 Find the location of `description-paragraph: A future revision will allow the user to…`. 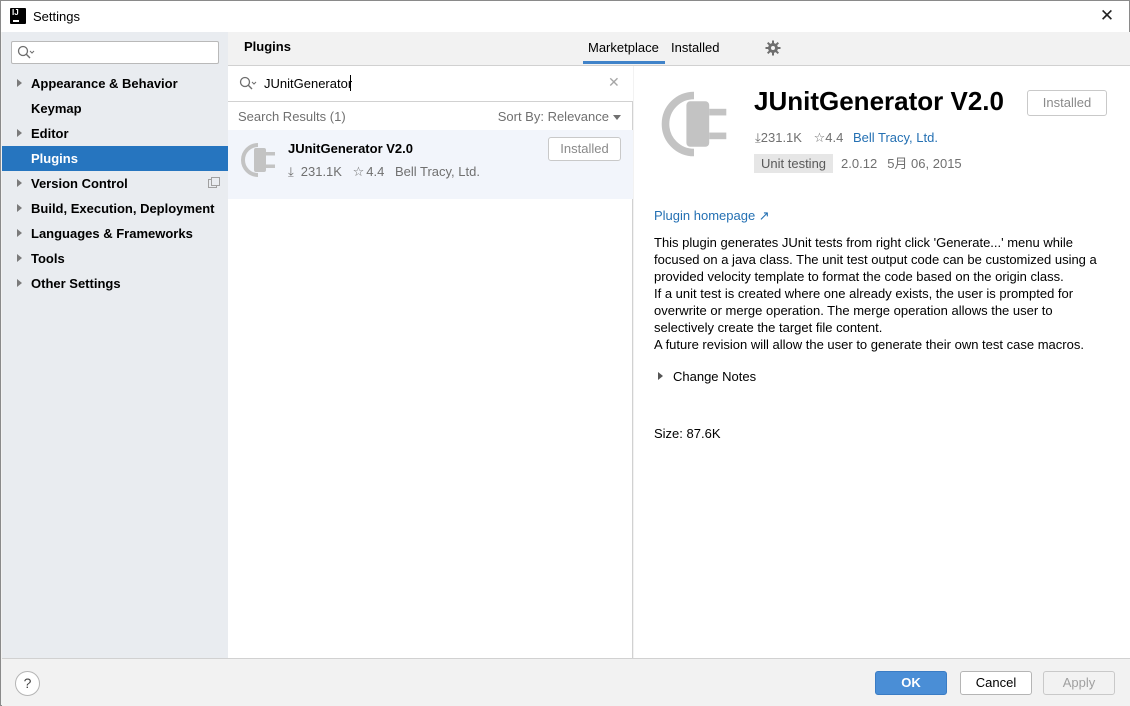

description-paragraph: A future revision will allow the user to… is located at coordinates (869, 344).